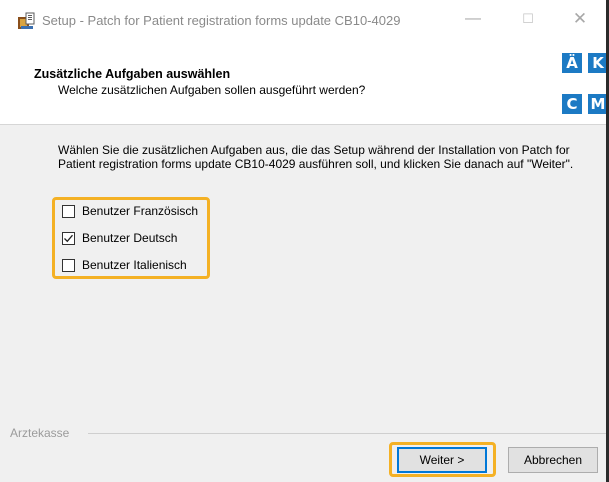 This screenshot has width=609, height=482. Describe the element at coordinates (27, 21) in the screenshot. I see `setup-app-icon` at that location.